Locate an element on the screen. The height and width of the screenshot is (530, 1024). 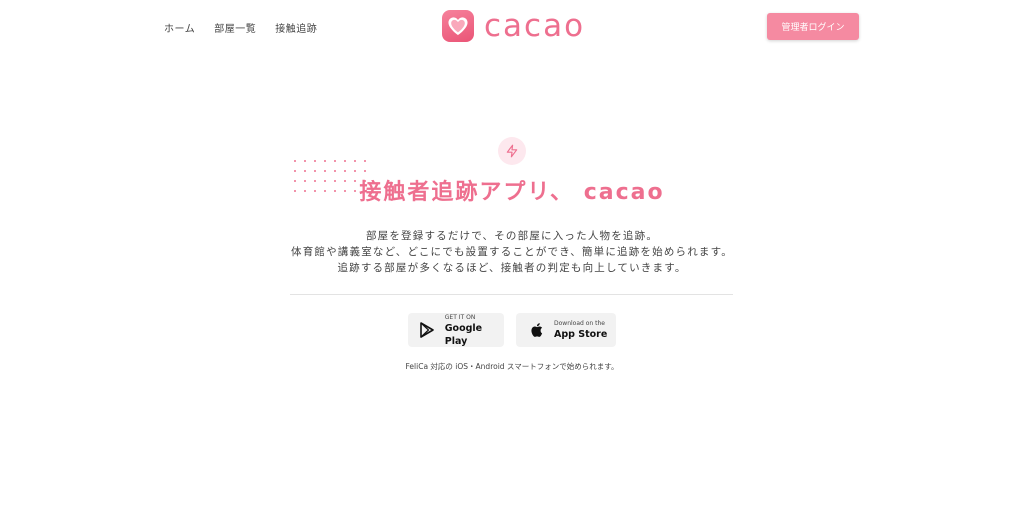
apple-icon is located at coordinates (536, 330).